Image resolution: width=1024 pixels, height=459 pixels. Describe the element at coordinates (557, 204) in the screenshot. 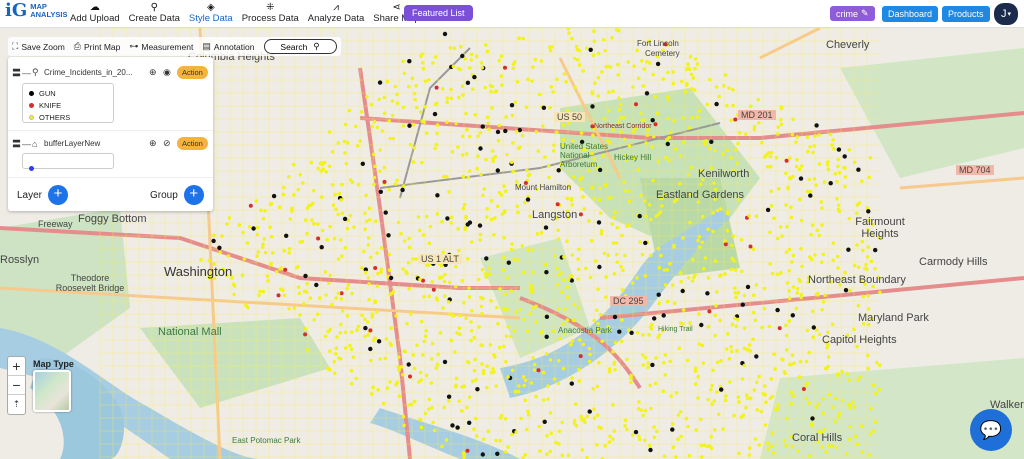

I see `incident-knife-point` at that location.